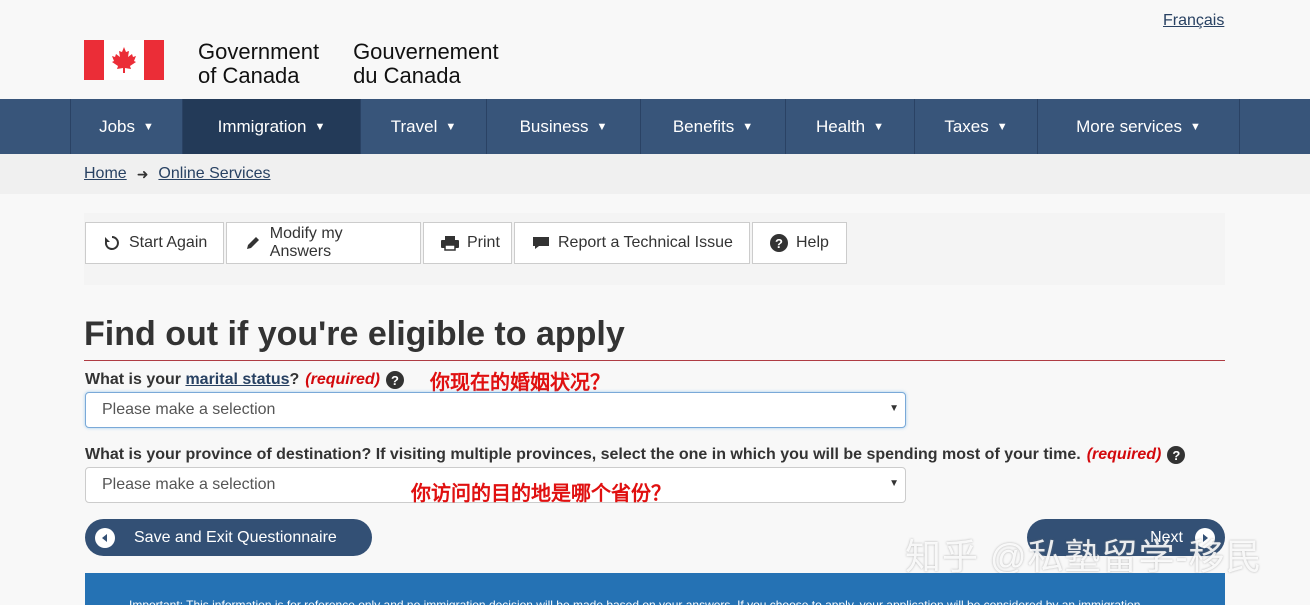 This screenshot has height=605, width=1310. Describe the element at coordinates (850, 126) in the screenshot. I see `menu-item-health: Health ▼` at that location.